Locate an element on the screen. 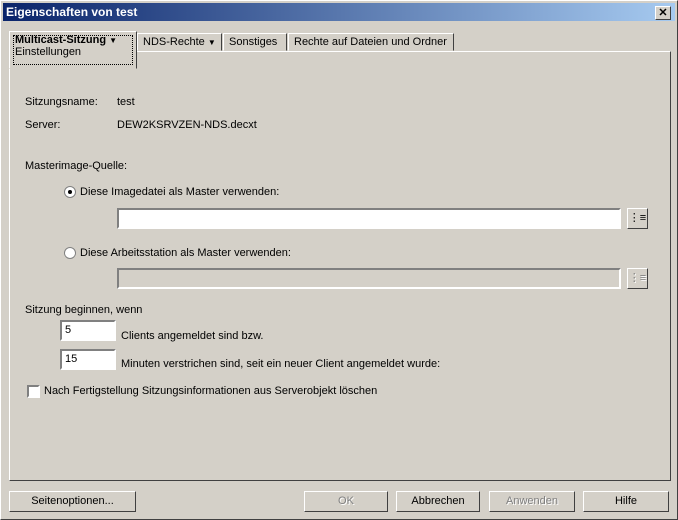  master-heading: Masterimage-Quelle: is located at coordinates (76, 166).